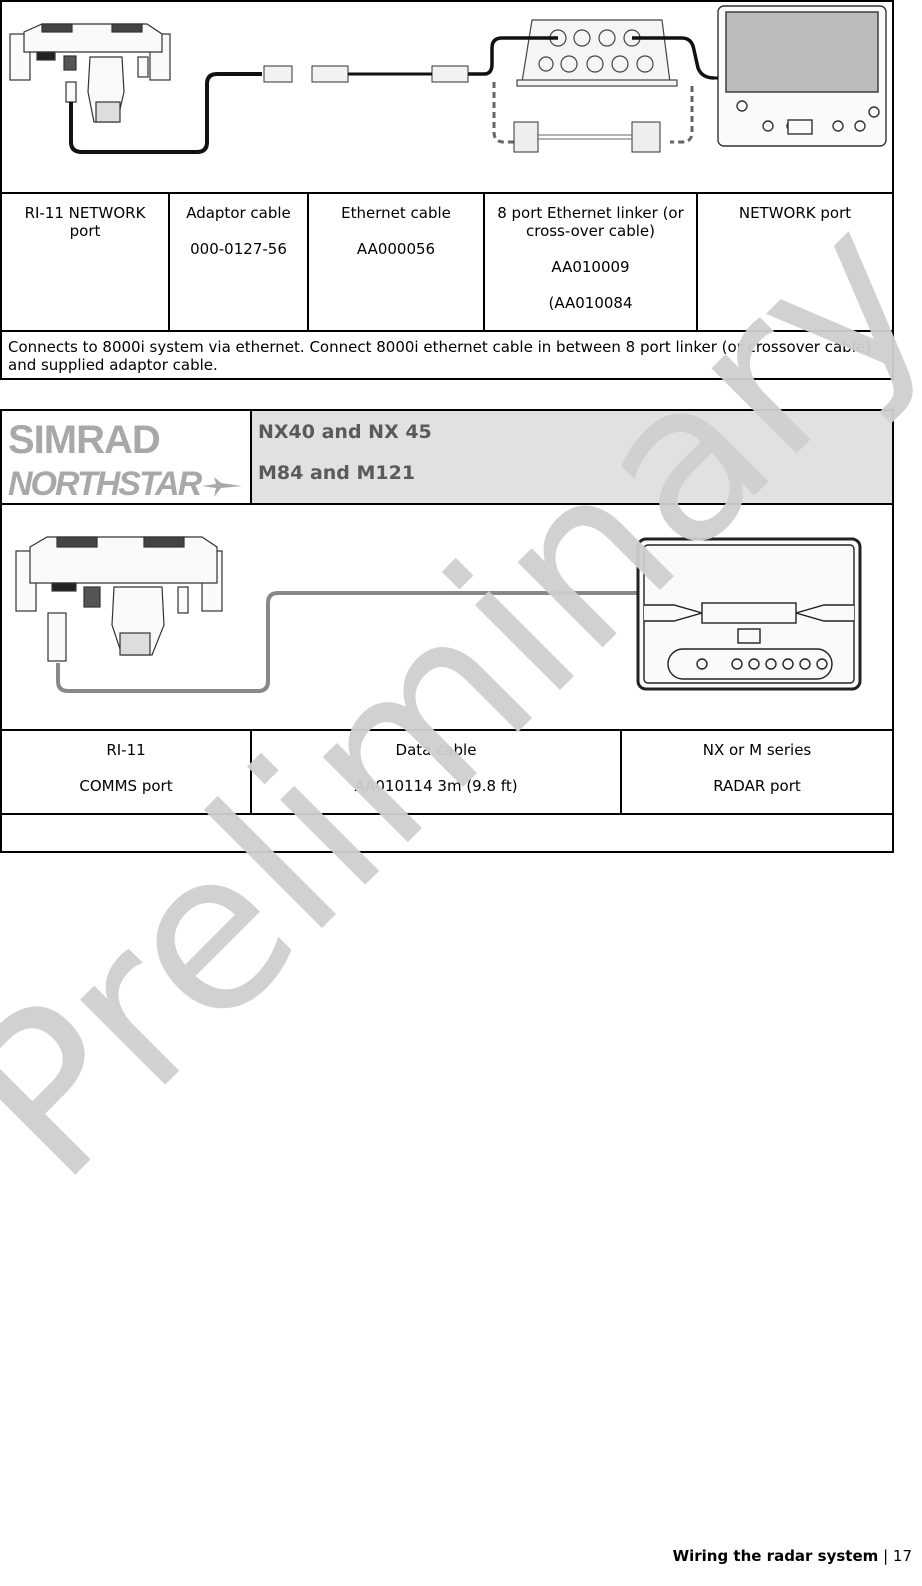 Image resolution: width=922 pixels, height=1586 pixels. What do you see at coordinates (448, 79) in the screenshot?
I see `ethernet-diagram-svg` at bounding box center [448, 79].